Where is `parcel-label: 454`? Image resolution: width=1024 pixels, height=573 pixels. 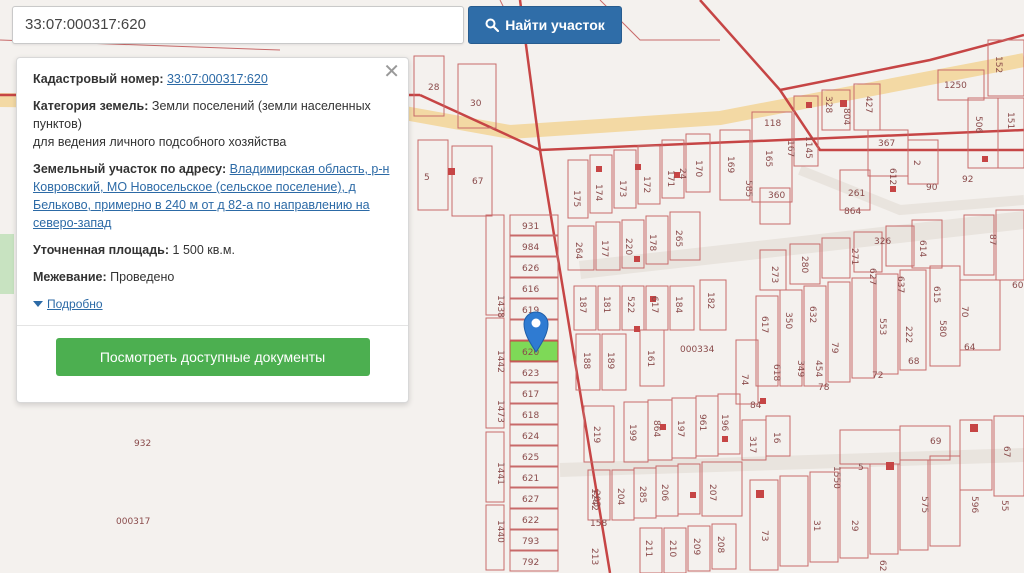
parcel-label: 454 is located at coordinates (818, 368).